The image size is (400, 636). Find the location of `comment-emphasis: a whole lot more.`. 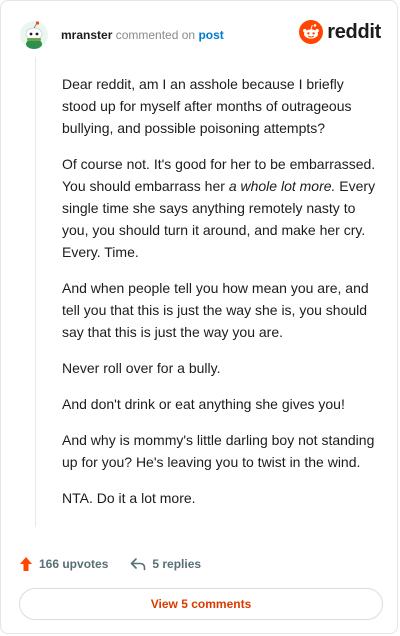

comment-emphasis: a whole lot more. is located at coordinates (282, 186).